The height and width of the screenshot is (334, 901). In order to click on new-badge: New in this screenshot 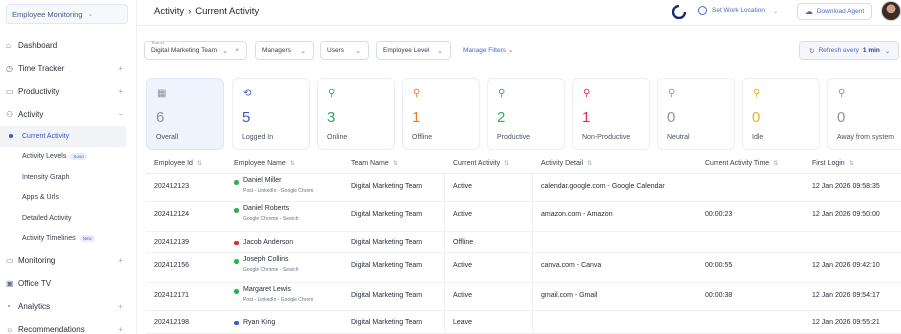, I will do `click(87, 239)`.